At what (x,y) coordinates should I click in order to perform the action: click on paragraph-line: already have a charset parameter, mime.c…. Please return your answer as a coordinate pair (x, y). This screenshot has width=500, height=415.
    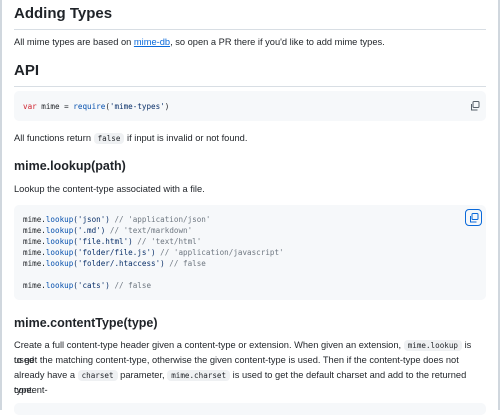
    Looking at the image, I should click on (240, 382).